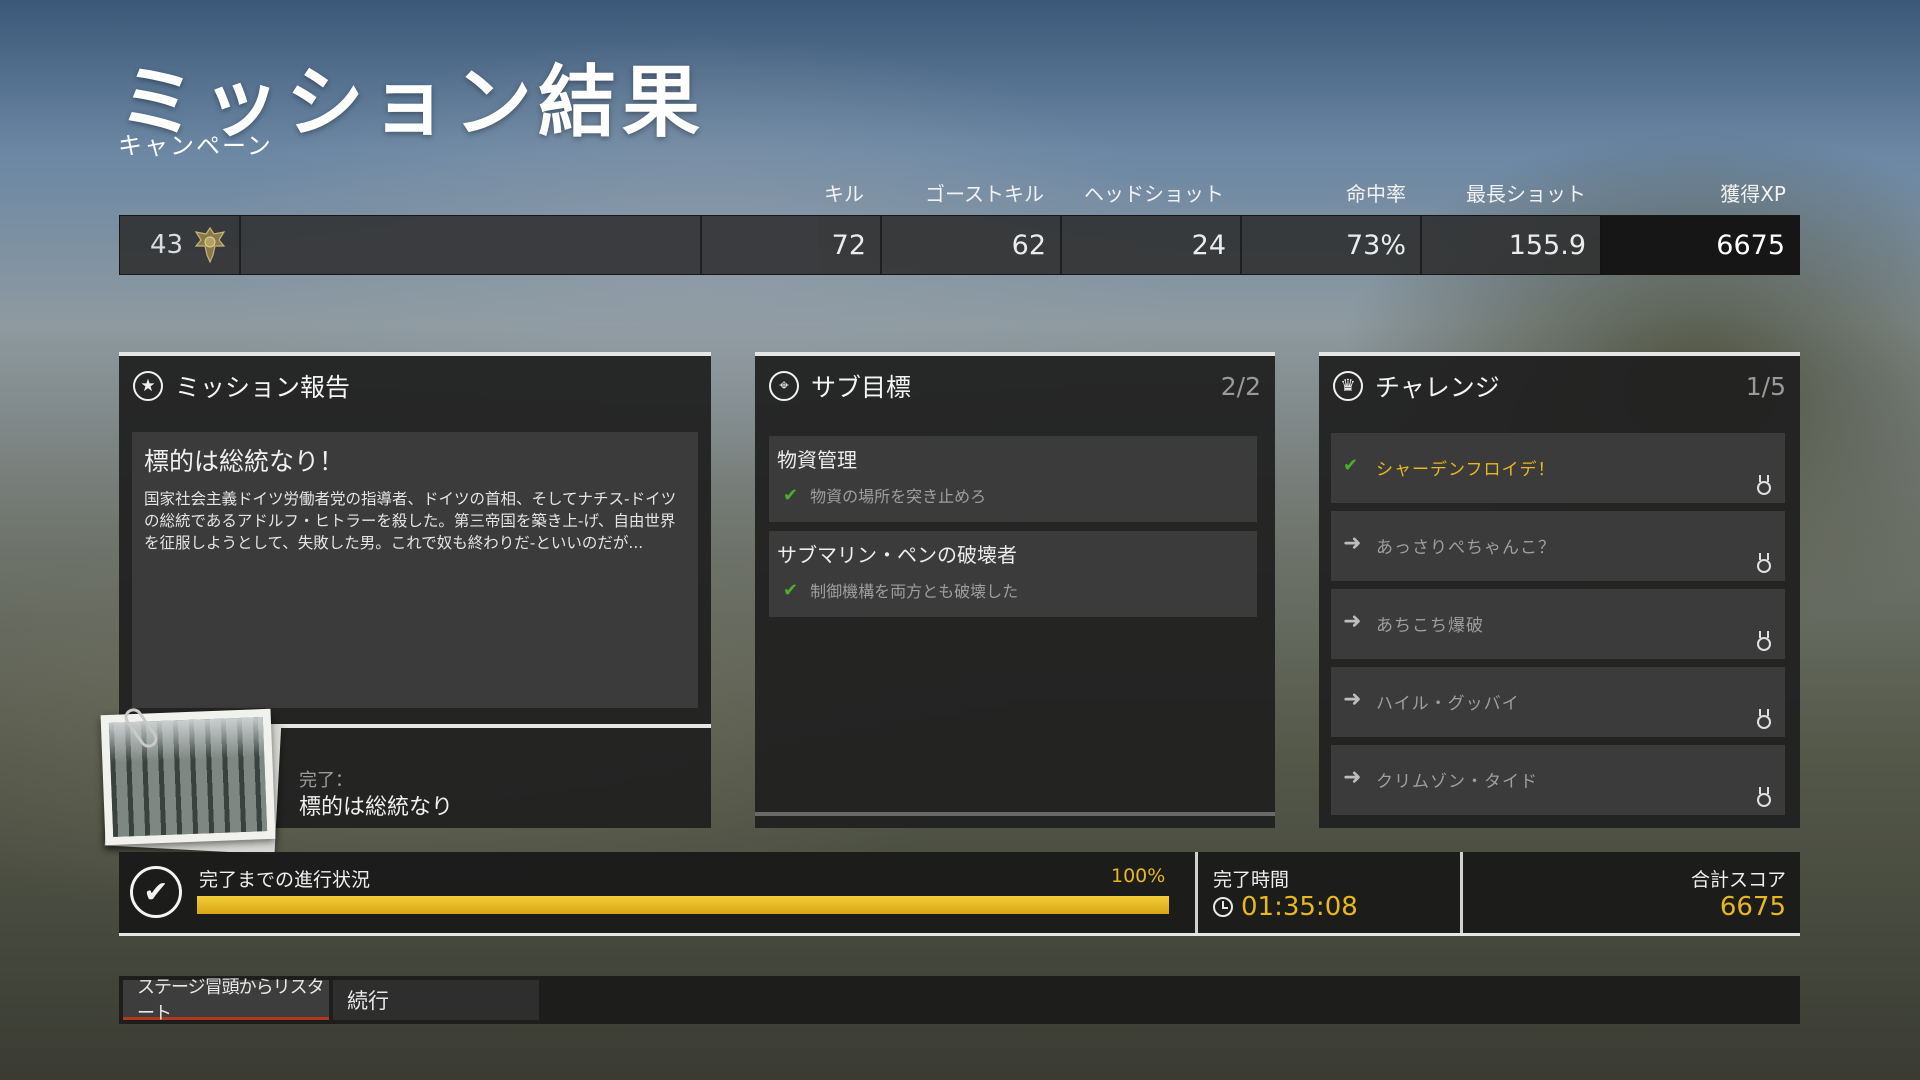  I want to click on stat-headshots: 24, so click(1150, 245).